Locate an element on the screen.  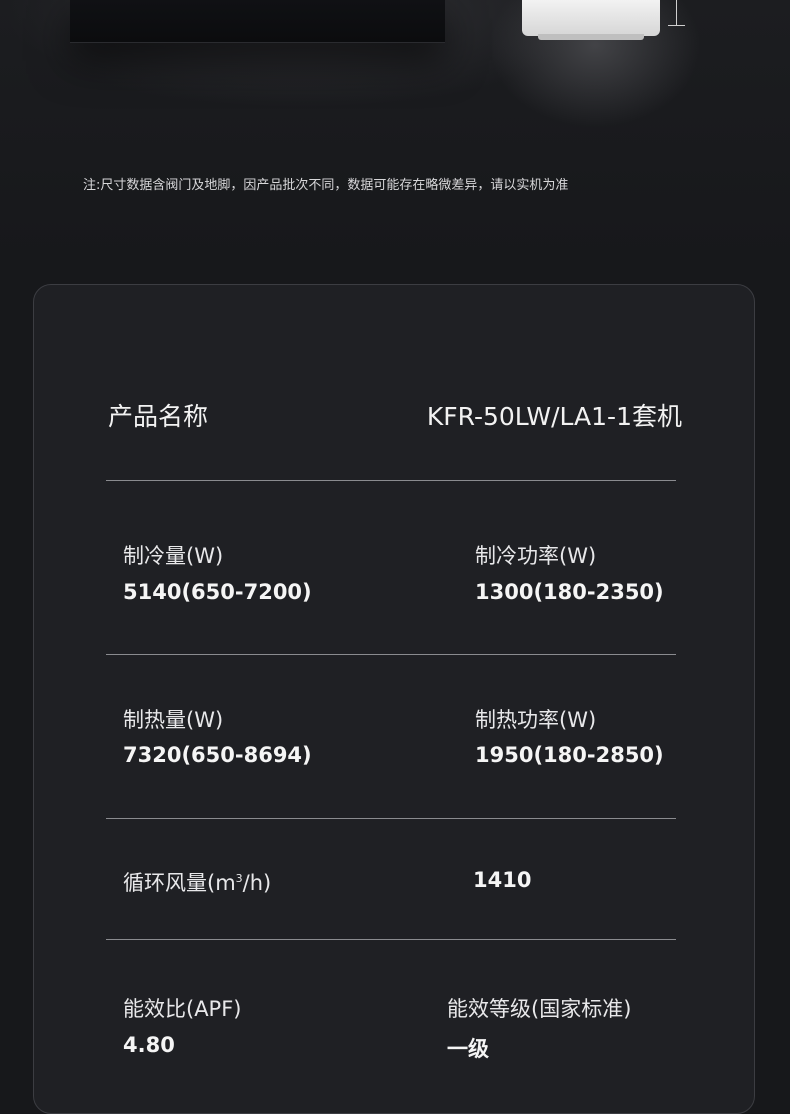
heating-power-value: 1950(180-2850) is located at coordinates (569, 755).